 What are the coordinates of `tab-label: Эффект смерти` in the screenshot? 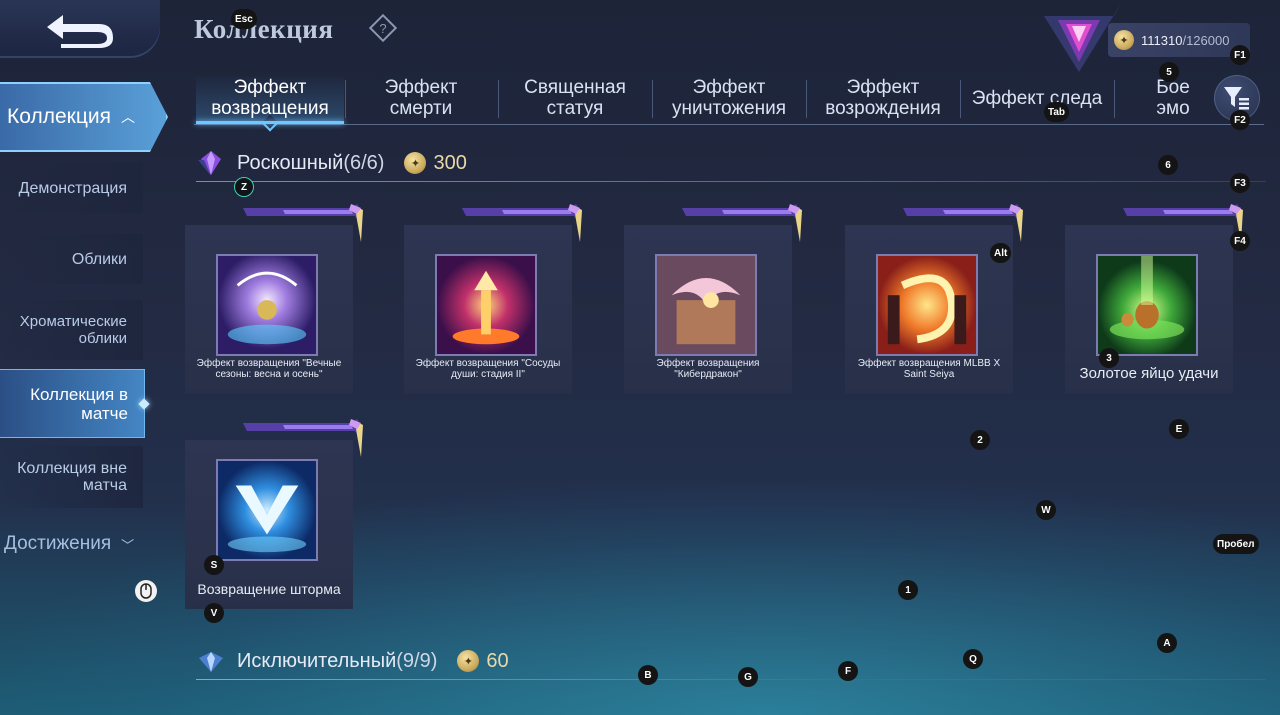 It's located at (421, 98).